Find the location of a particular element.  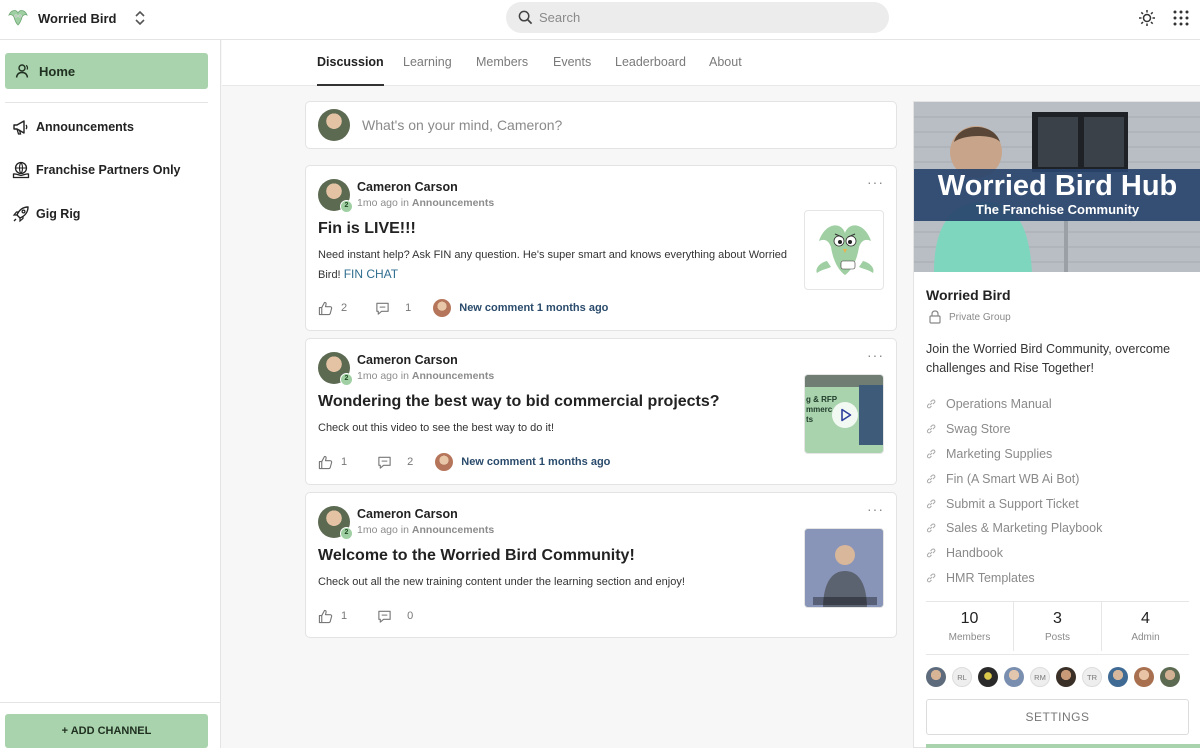

worried-bird-logo is located at coordinates (18, 18).